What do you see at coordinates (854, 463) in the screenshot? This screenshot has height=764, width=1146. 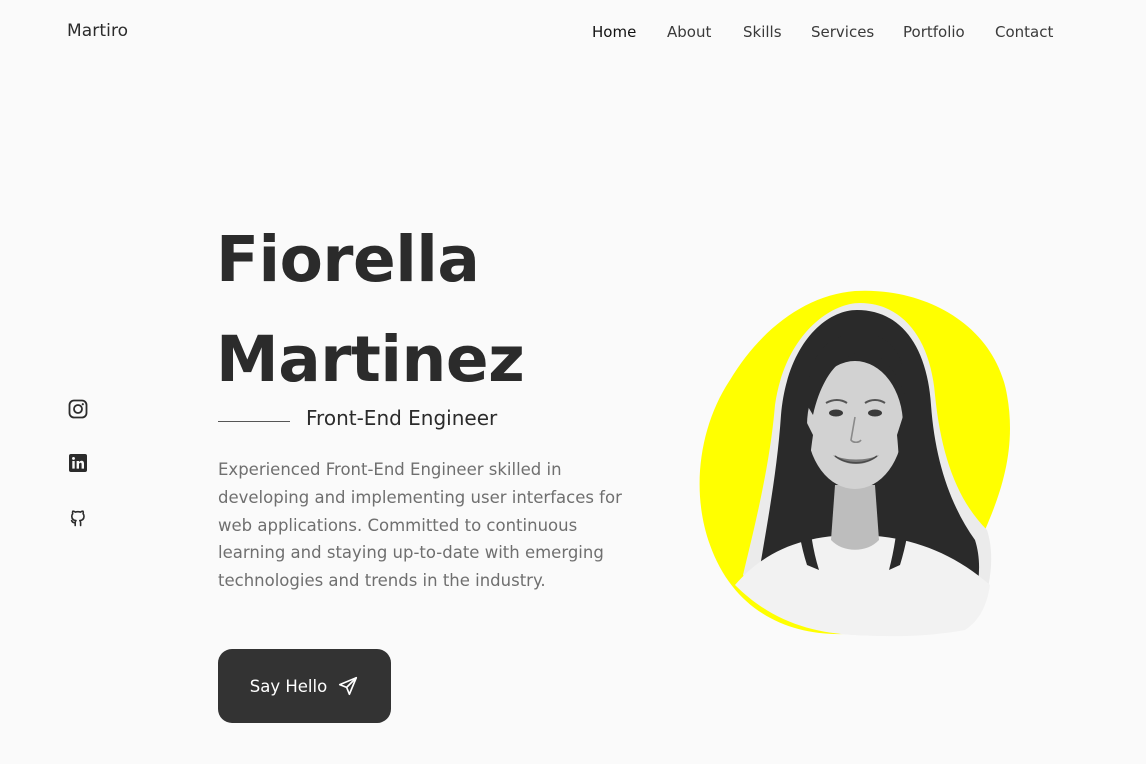 I see `profile-photo` at bounding box center [854, 463].